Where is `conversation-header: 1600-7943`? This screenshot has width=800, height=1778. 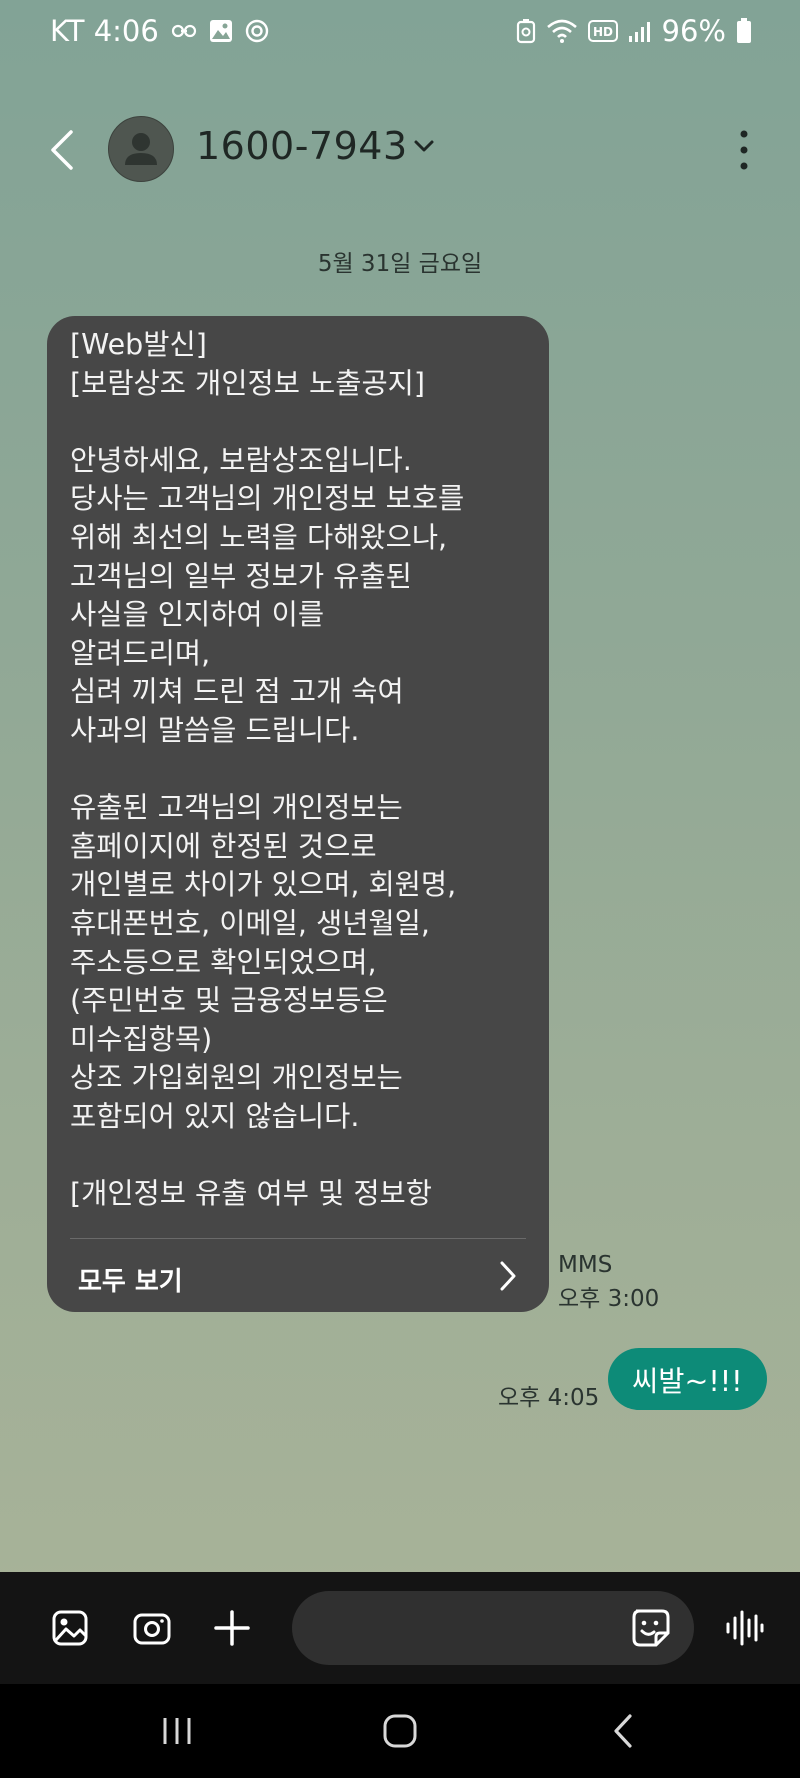
conversation-header: 1600-7943 is located at coordinates (400, 150).